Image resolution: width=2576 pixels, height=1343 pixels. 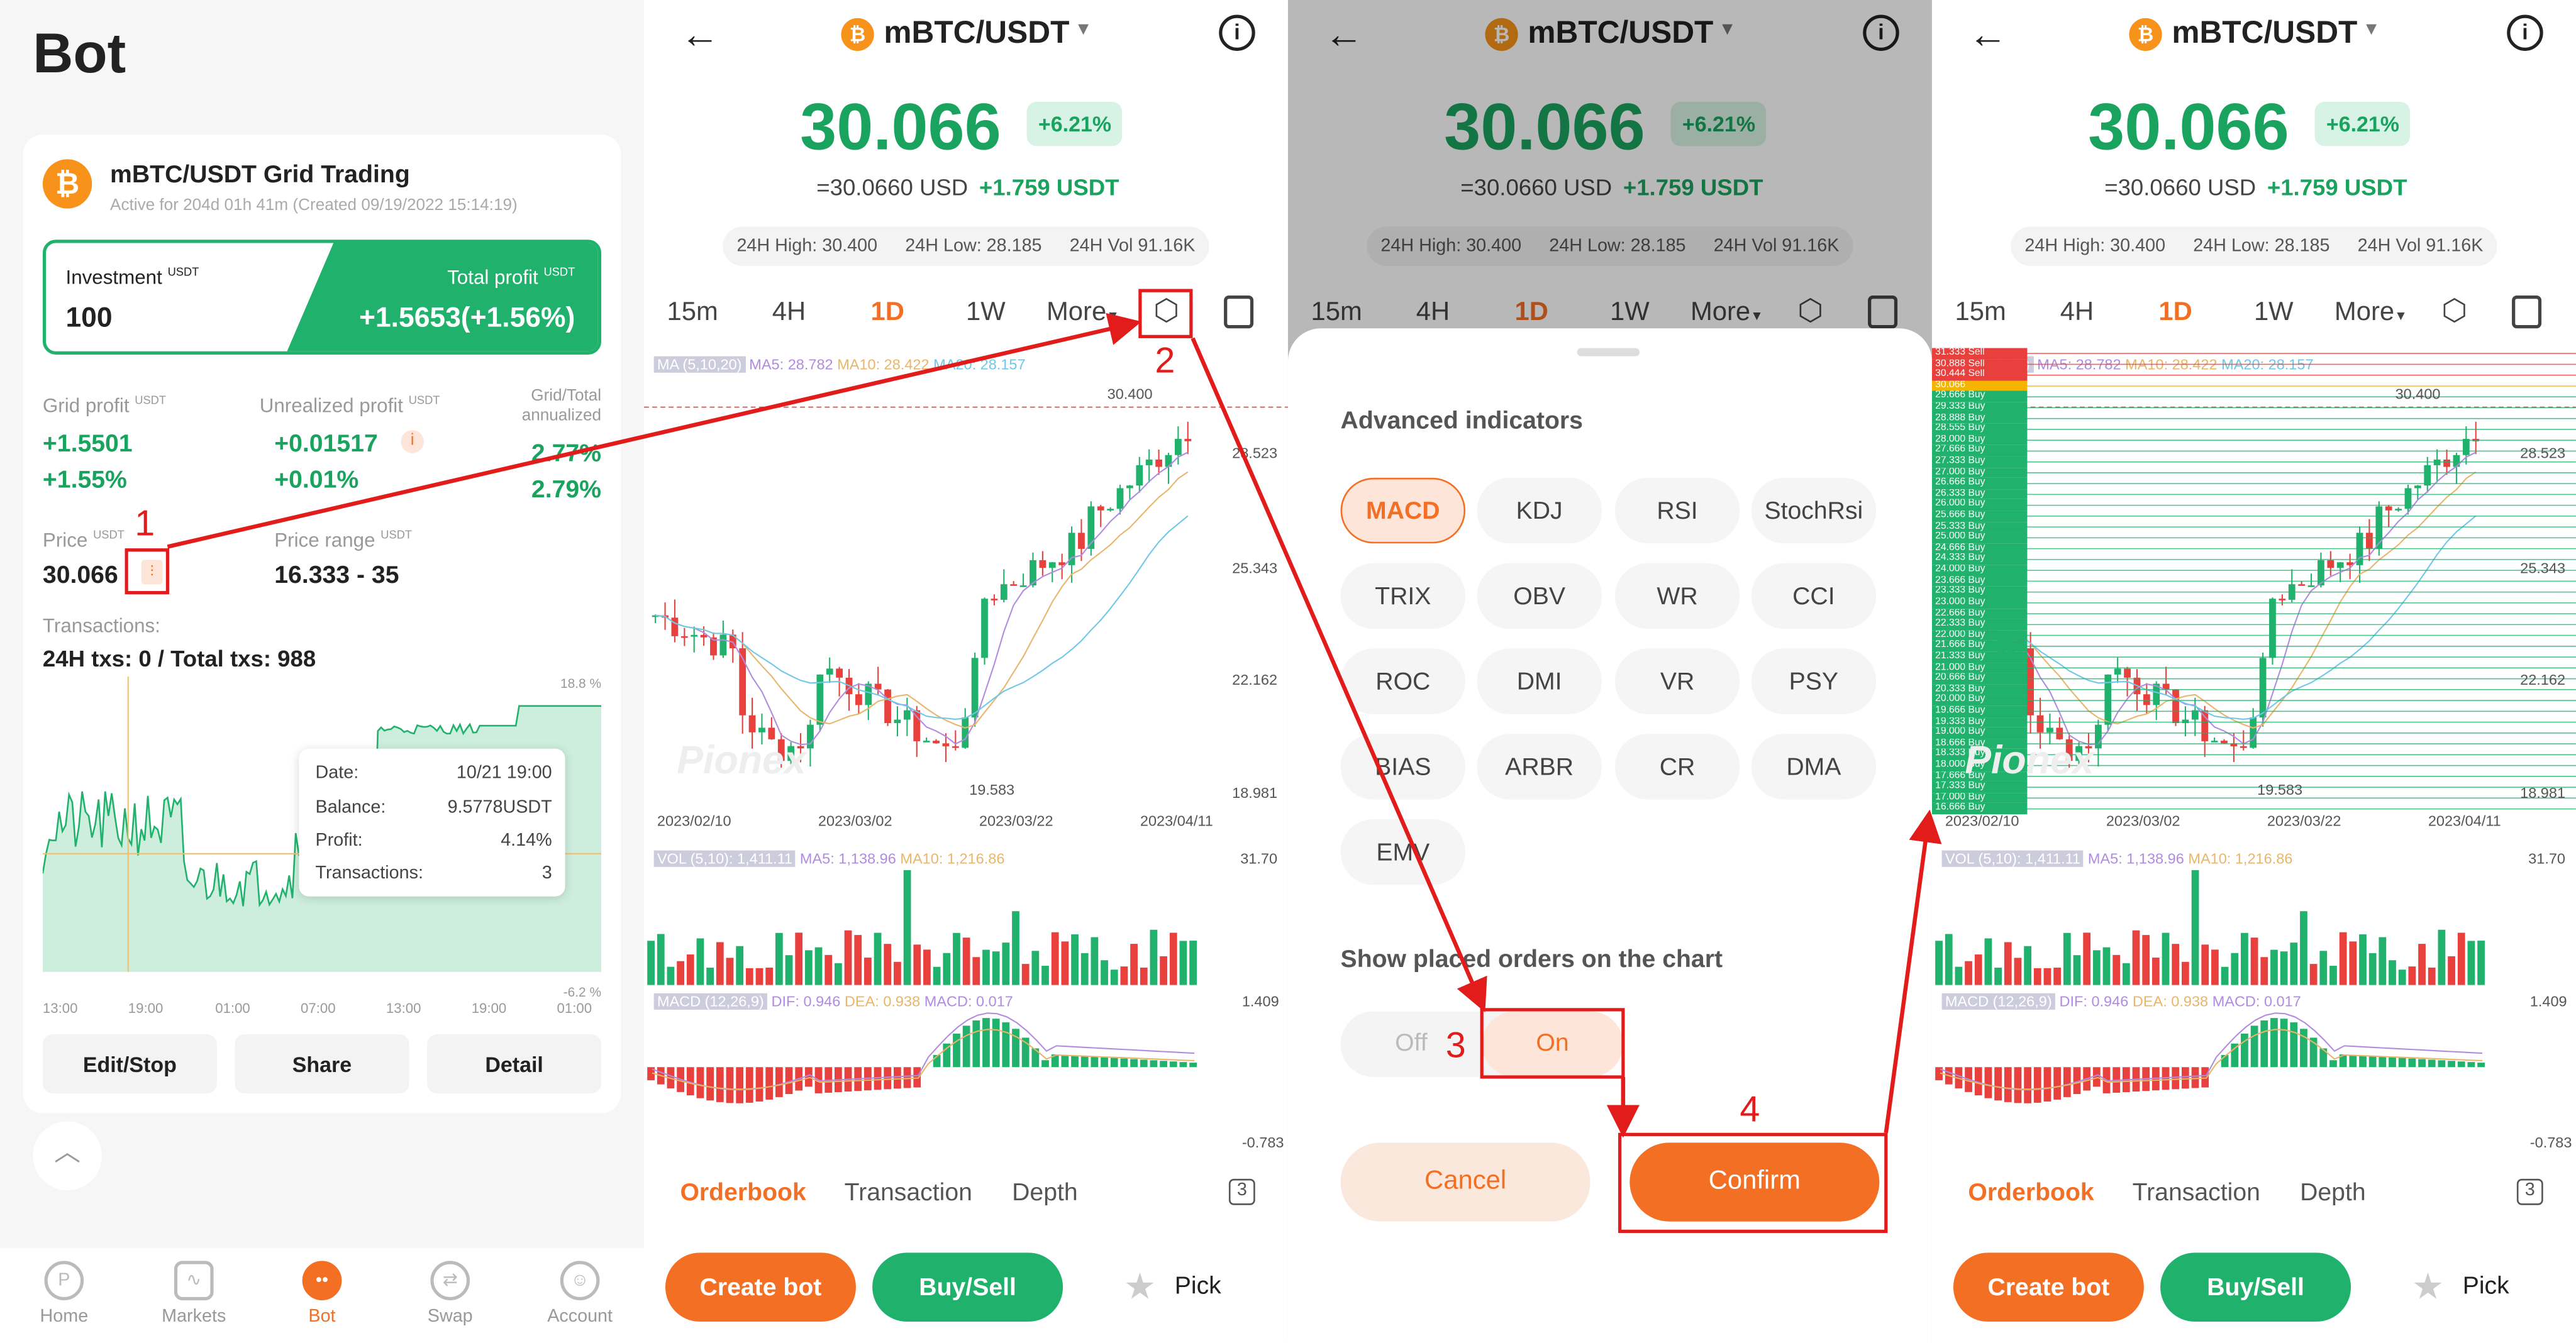 I want to click on grid-order-label: 19.666 Buy, so click(x=1979, y=711).